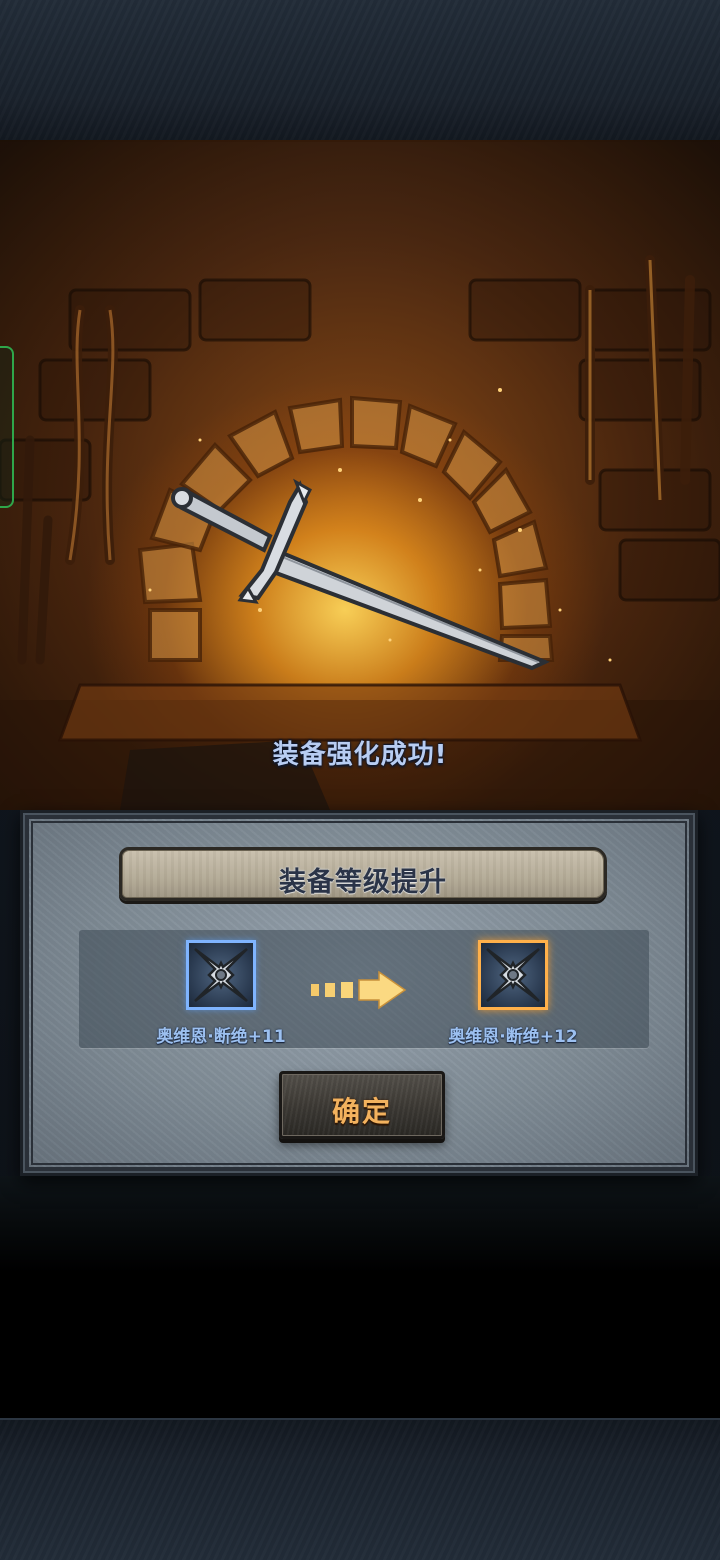 The height and width of the screenshot is (1560, 720). I want to click on title-banner: 装备等级提升, so click(363, 874).